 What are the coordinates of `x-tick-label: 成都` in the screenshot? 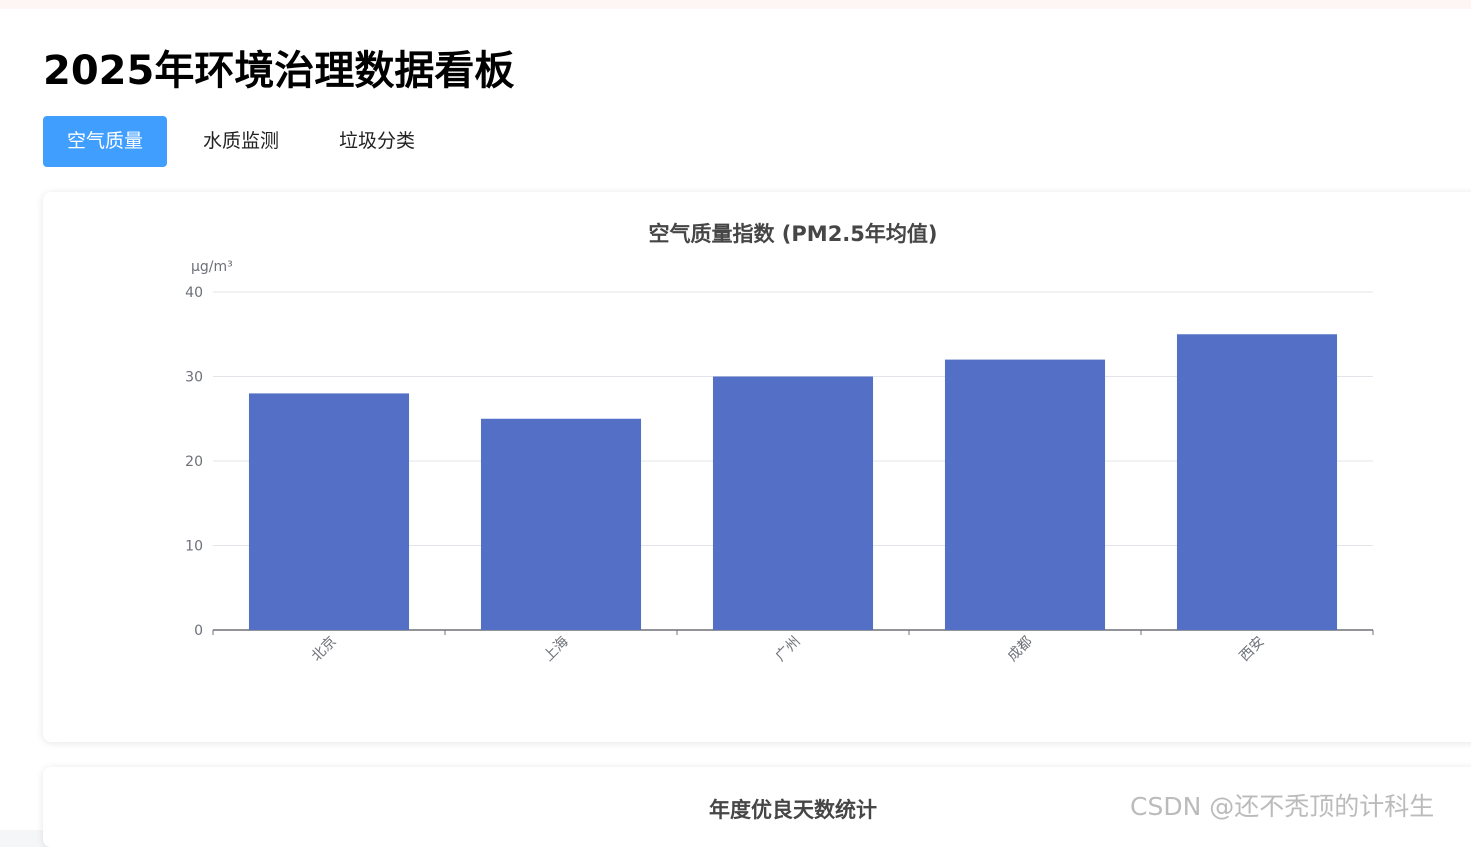 It's located at (1020, 649).